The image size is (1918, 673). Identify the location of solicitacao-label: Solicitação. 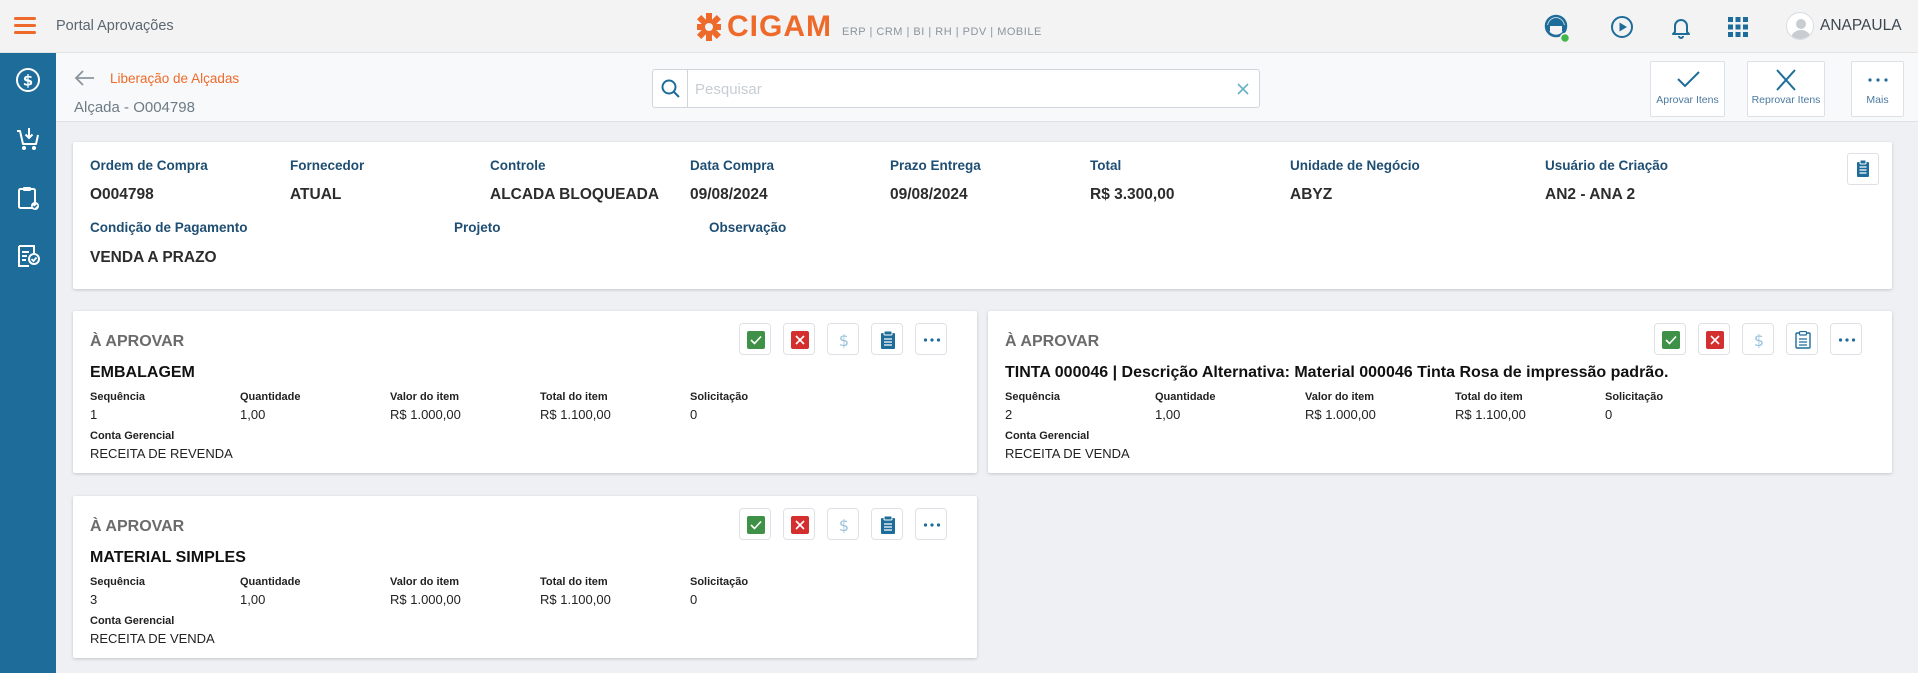
(719, 582).